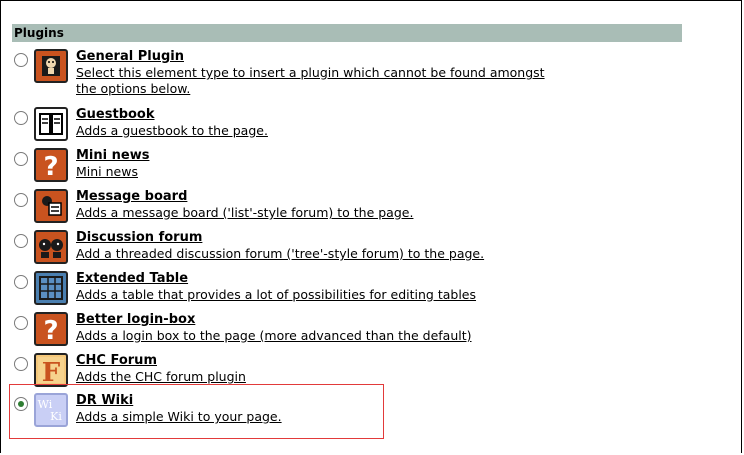  Describe the element at coordinates (51, 288) in the screenshot. I see `table-icon` at that location.